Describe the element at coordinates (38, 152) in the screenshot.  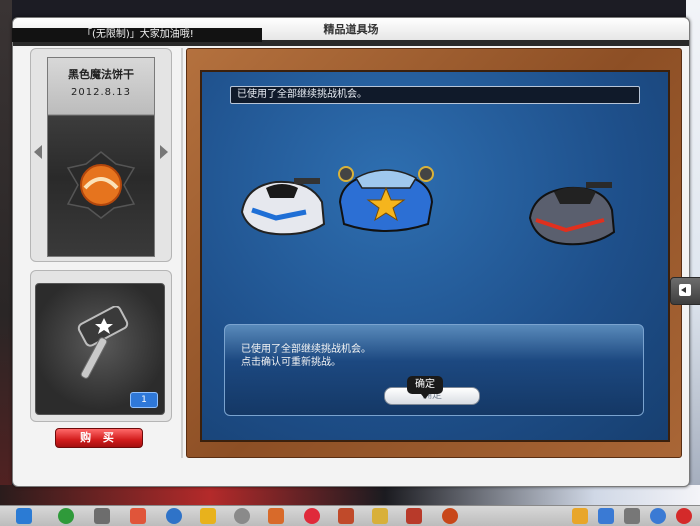
I see `previous-item-arrow-icon` at that location.